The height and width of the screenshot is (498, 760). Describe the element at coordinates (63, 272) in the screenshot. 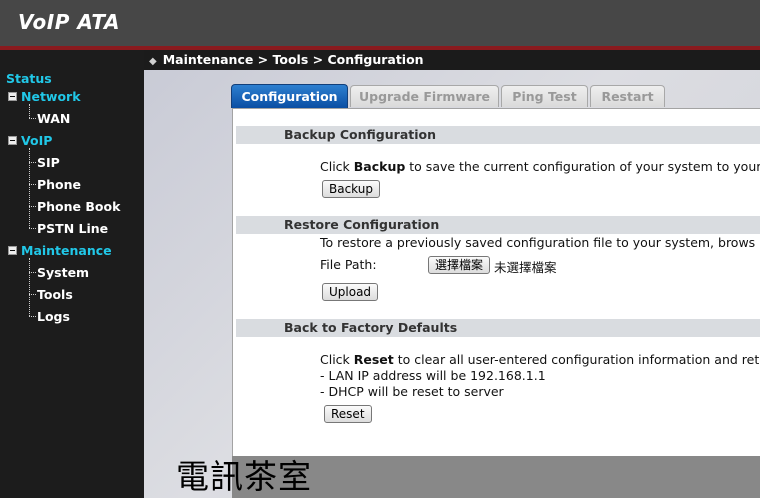

I see `sidebar-item-system: System` at that location.